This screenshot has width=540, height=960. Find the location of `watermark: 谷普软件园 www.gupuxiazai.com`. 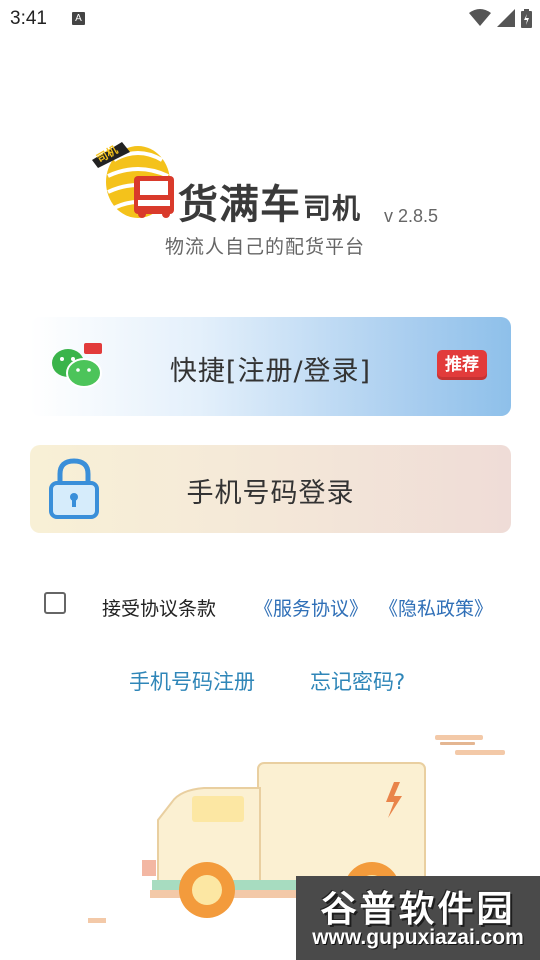

watermark: 谷普软件园 www.gupuxiazai.com is located at coordinates (418, 918).